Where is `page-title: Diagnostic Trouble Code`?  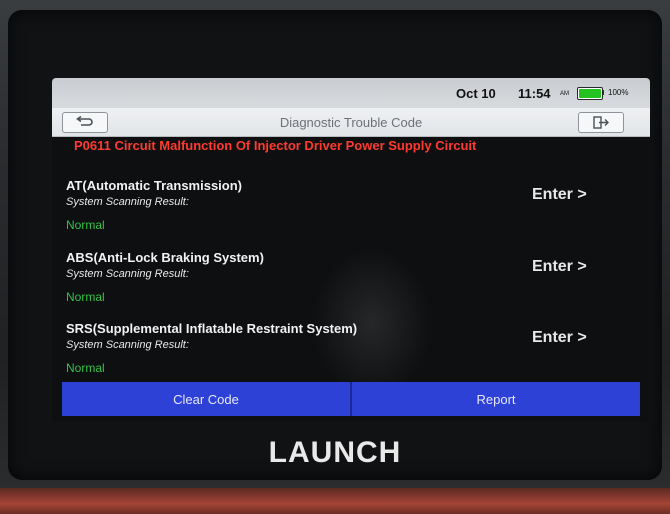
page-title: Diagnostic Trouble Code is located at coordinates (351, 122).